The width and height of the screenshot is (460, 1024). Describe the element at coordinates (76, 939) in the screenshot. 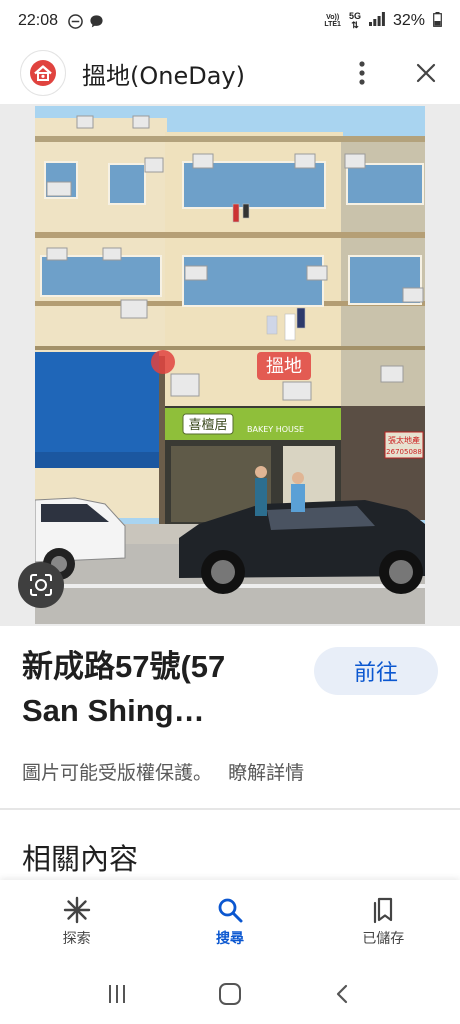

I see `nav-explore-label: 探索` at that location.